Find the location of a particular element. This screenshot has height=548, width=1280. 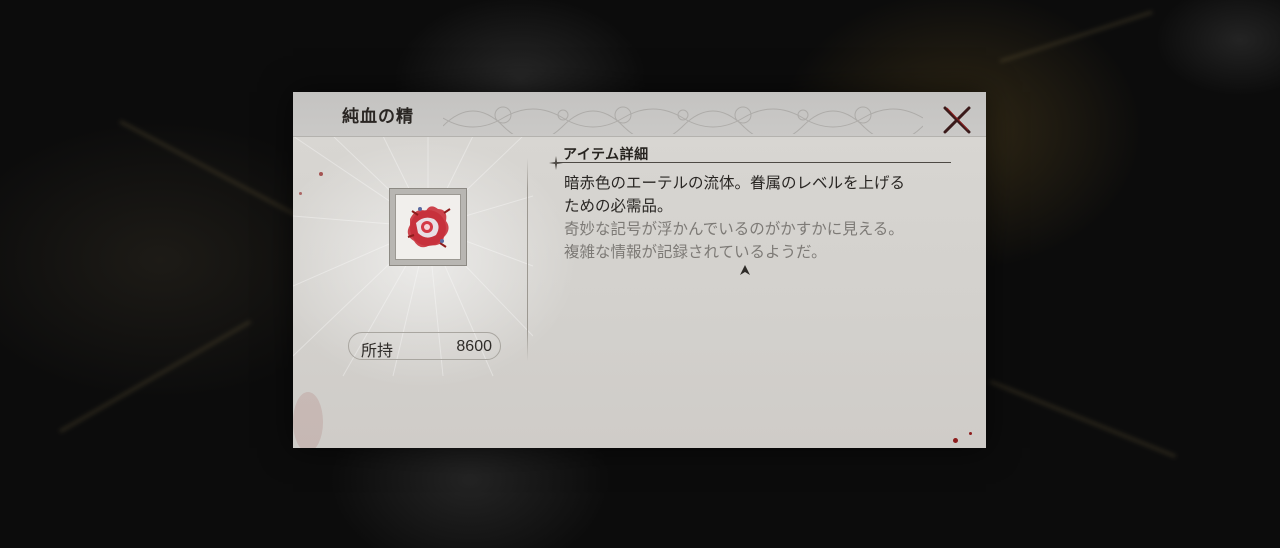

close-x-icon is located at coordinates (957, 120).